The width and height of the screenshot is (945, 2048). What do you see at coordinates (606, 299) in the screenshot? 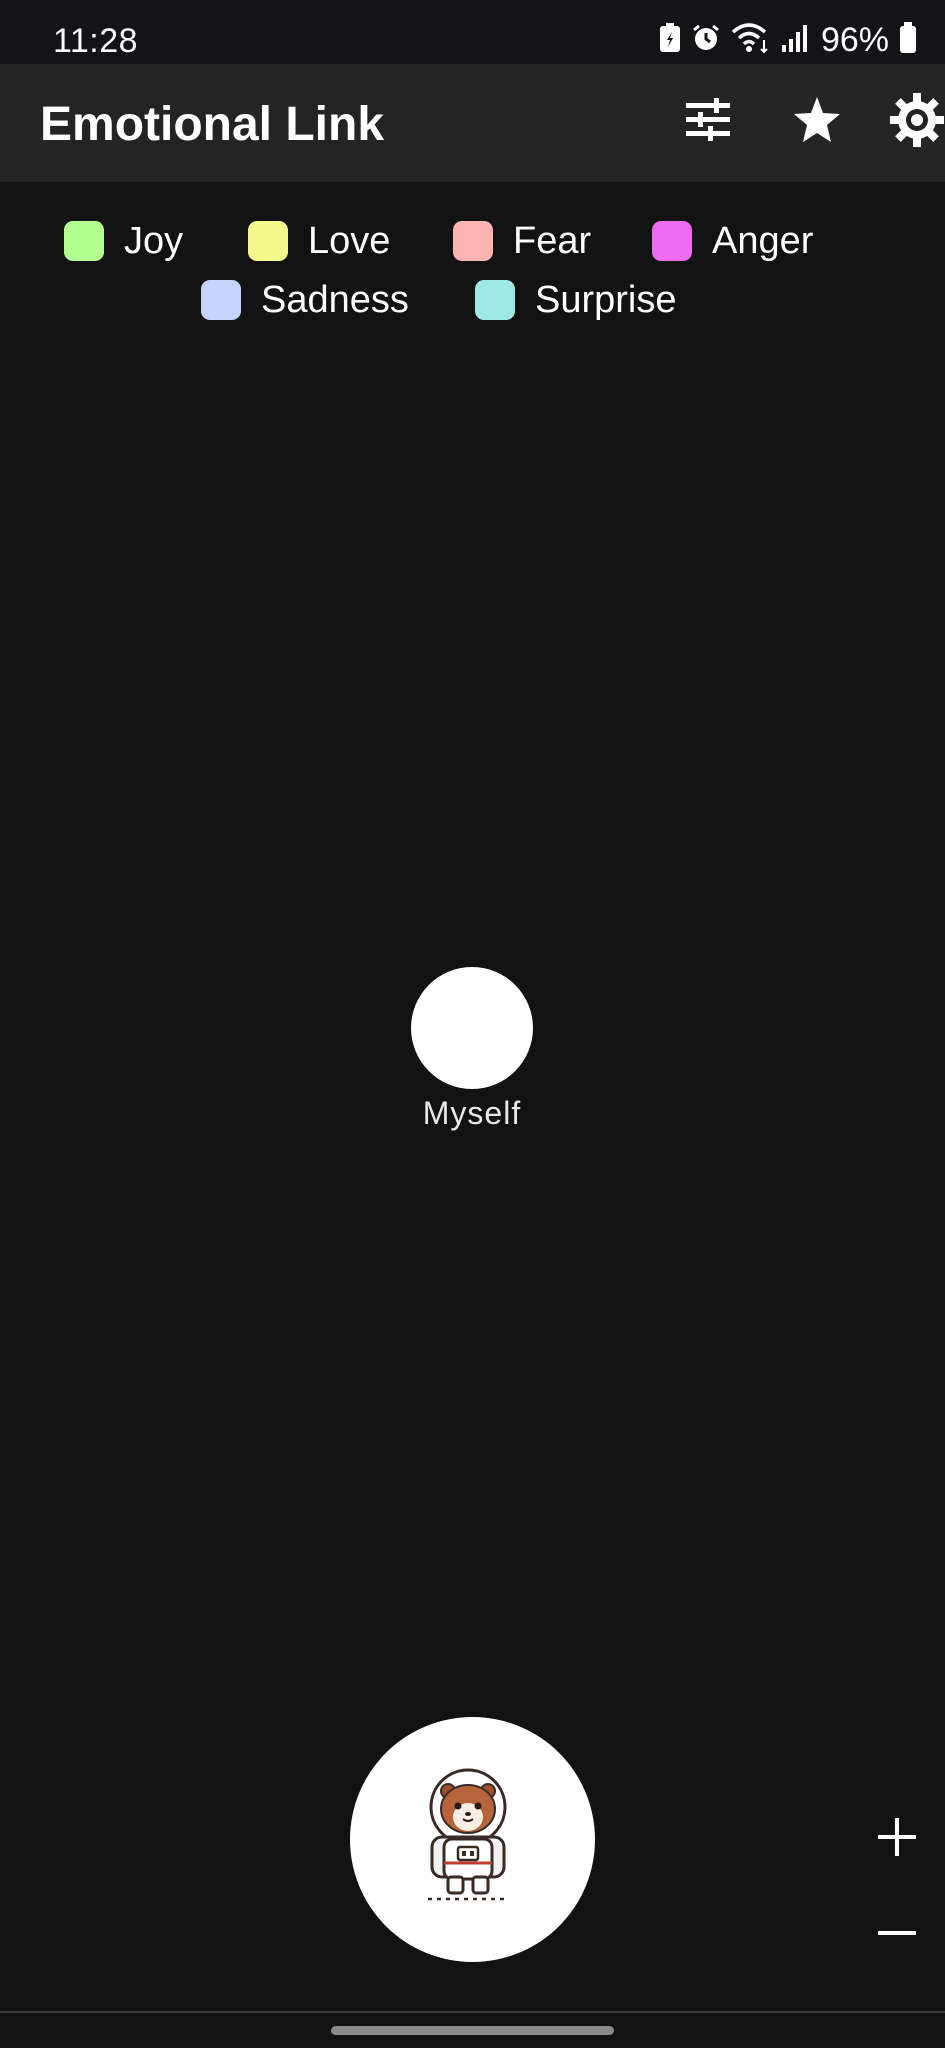
I see `legend-label: Surprise` at bounding box center [606, 299].